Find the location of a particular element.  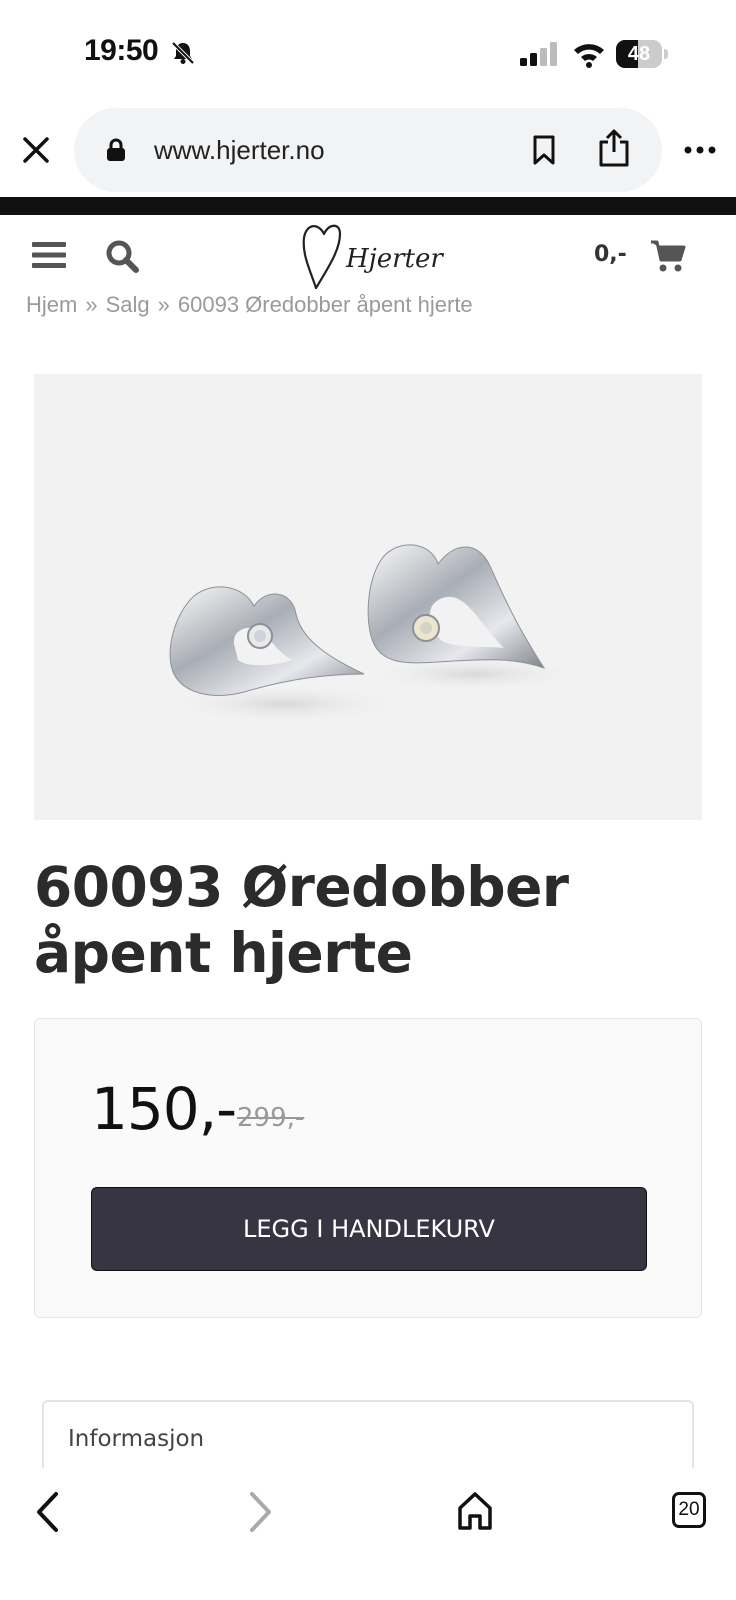

more-icon is located at coordinates (700, 150).